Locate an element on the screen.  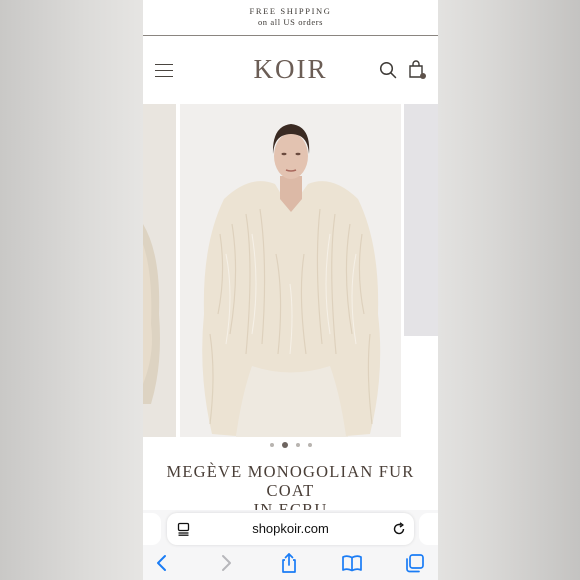
next-product-image-partial is located at coordinates (421, 220).